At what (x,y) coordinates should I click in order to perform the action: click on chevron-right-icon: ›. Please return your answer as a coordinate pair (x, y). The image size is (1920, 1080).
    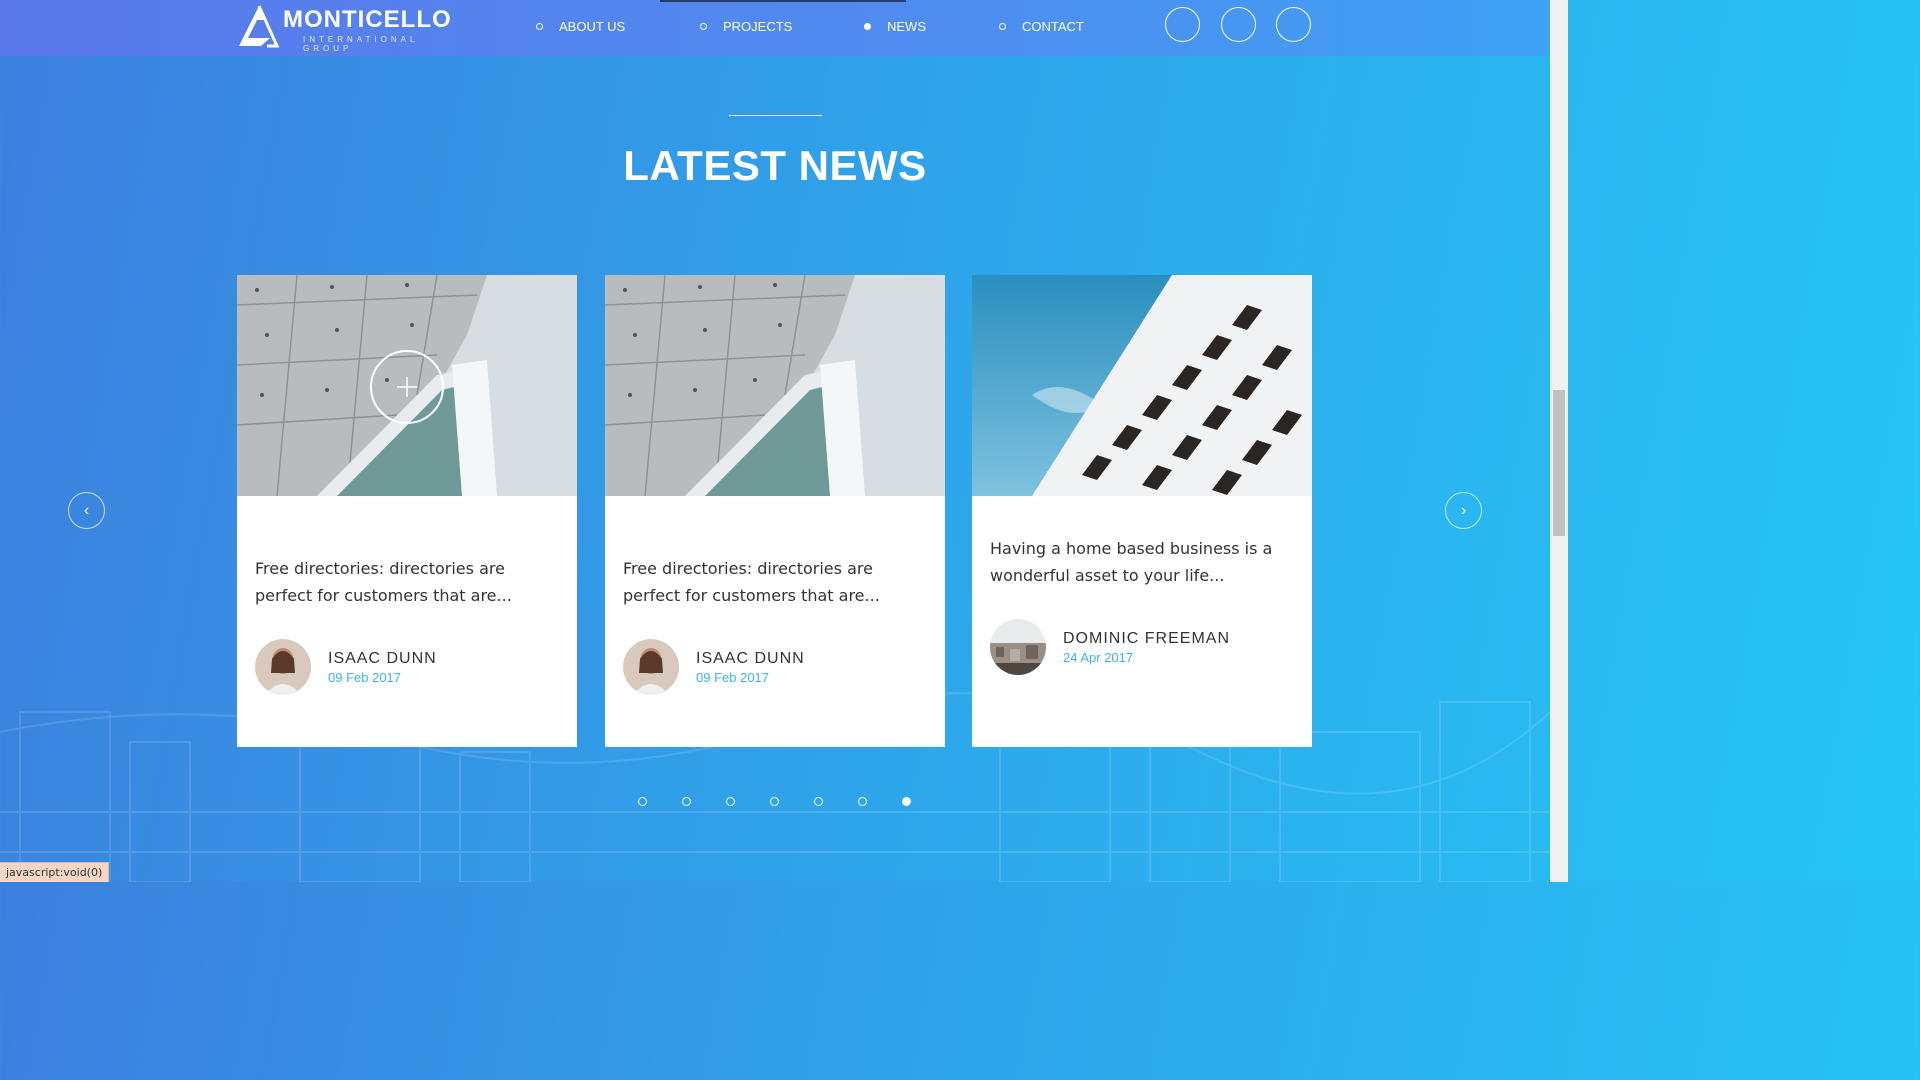
    Looking at the image, I should click on (1463, 510).